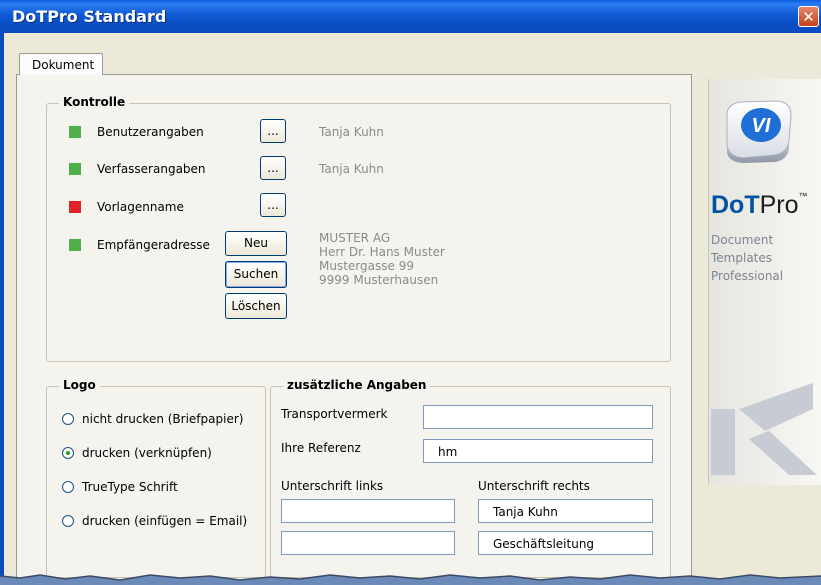 The image size is (821, 585). I want to click on vorlagenname-label: Vorlagenname, so click(140, 207).